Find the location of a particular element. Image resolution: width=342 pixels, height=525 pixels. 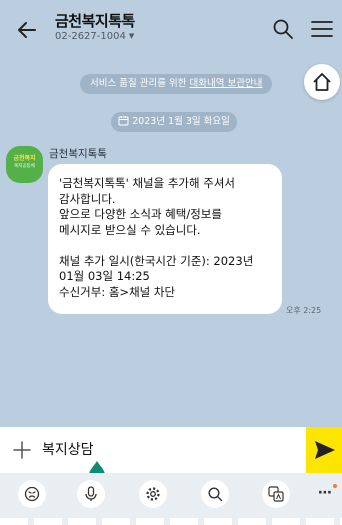

message-time: 오후 2:25 is located at coordinates (304, 310).